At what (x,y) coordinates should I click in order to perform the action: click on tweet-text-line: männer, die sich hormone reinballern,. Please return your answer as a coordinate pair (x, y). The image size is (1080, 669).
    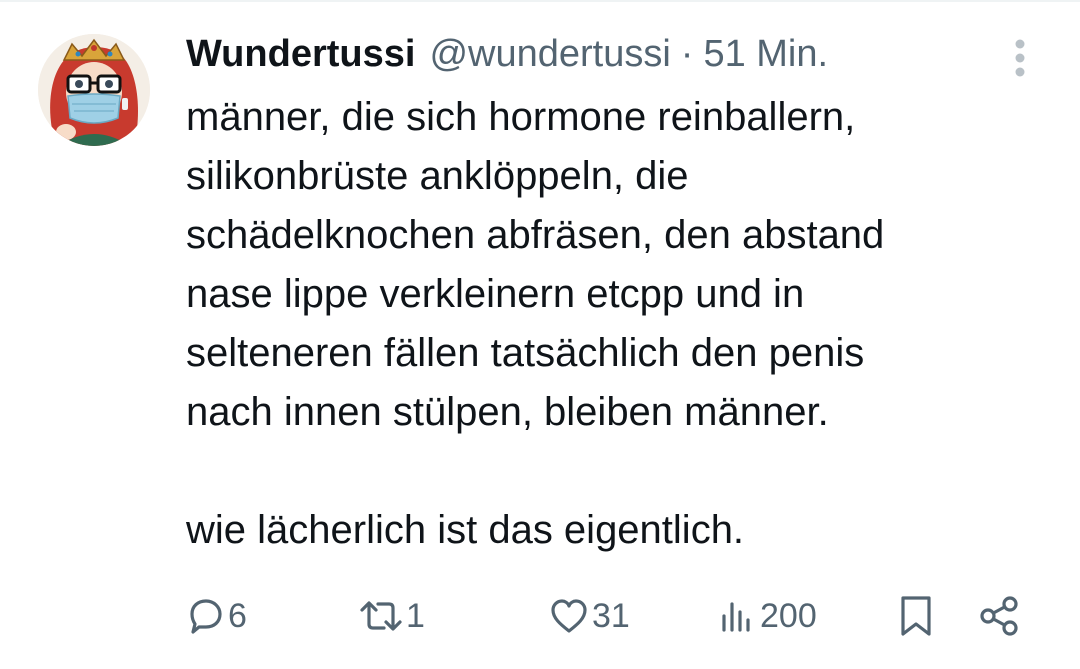
    Looking at the image, I should click on (521, 117).